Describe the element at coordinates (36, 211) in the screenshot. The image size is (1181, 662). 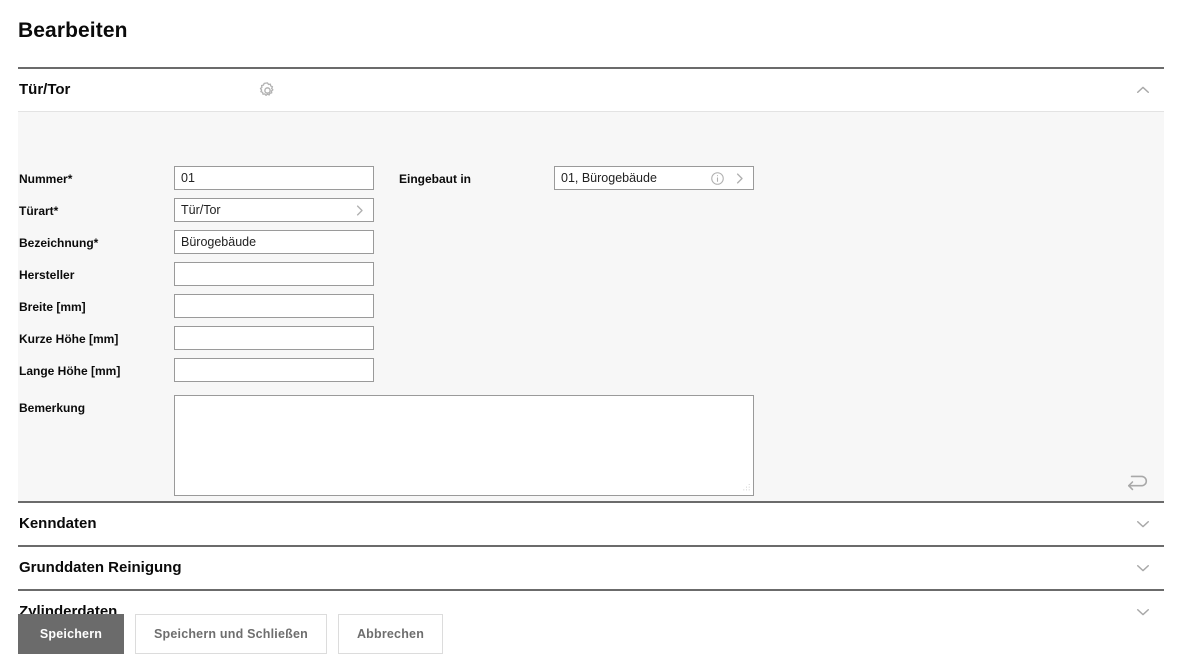
I see `field-label-text: Türart` at that location.